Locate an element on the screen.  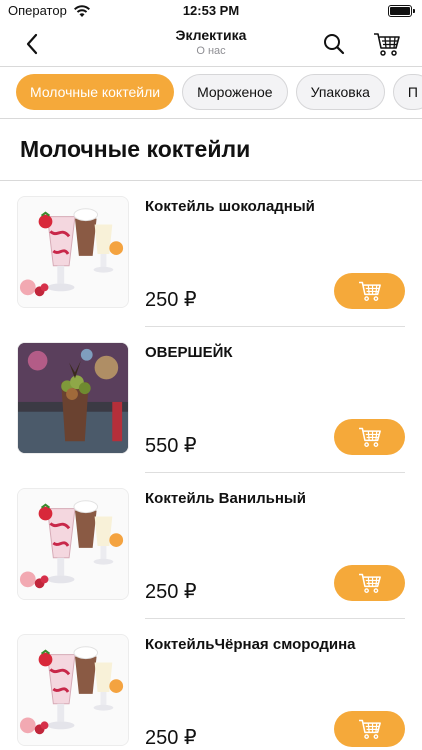
battery-icon is located at coordinates (401, 11).